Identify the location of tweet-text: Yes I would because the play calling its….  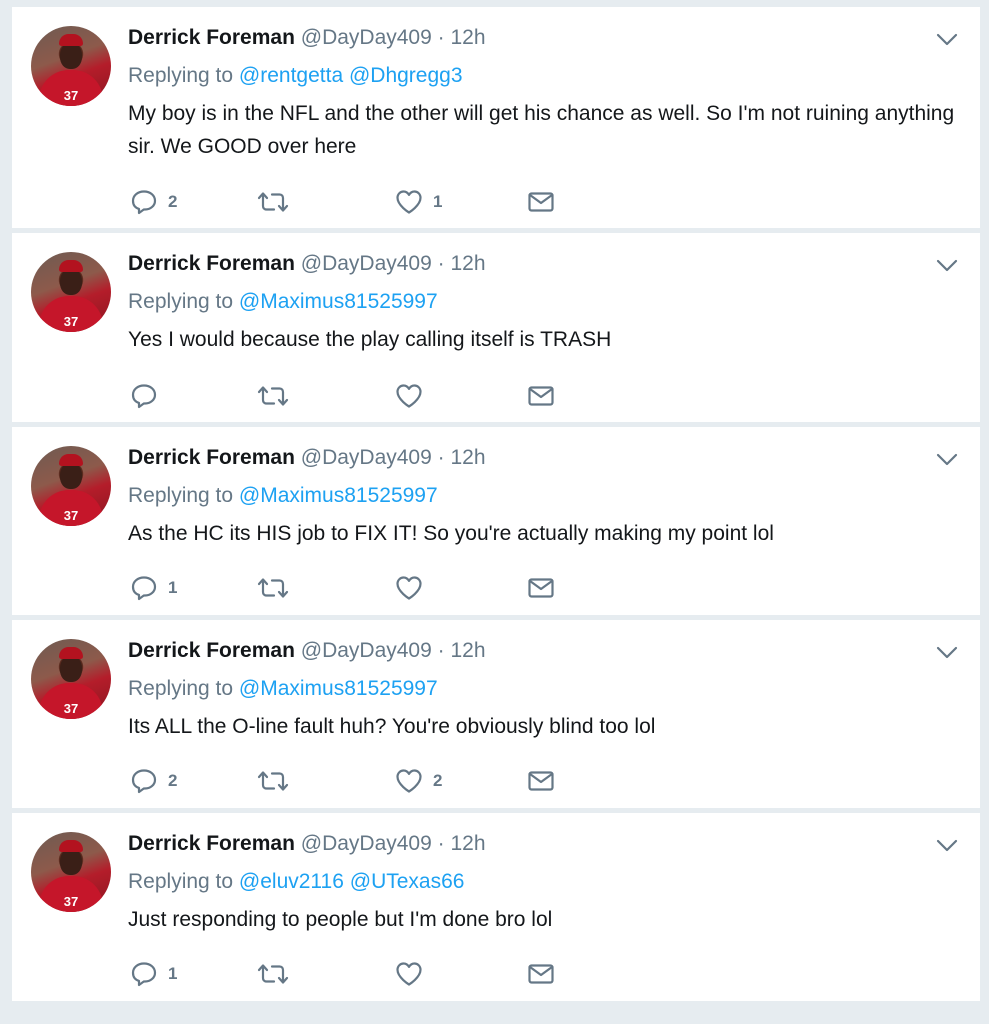
(370, 339).